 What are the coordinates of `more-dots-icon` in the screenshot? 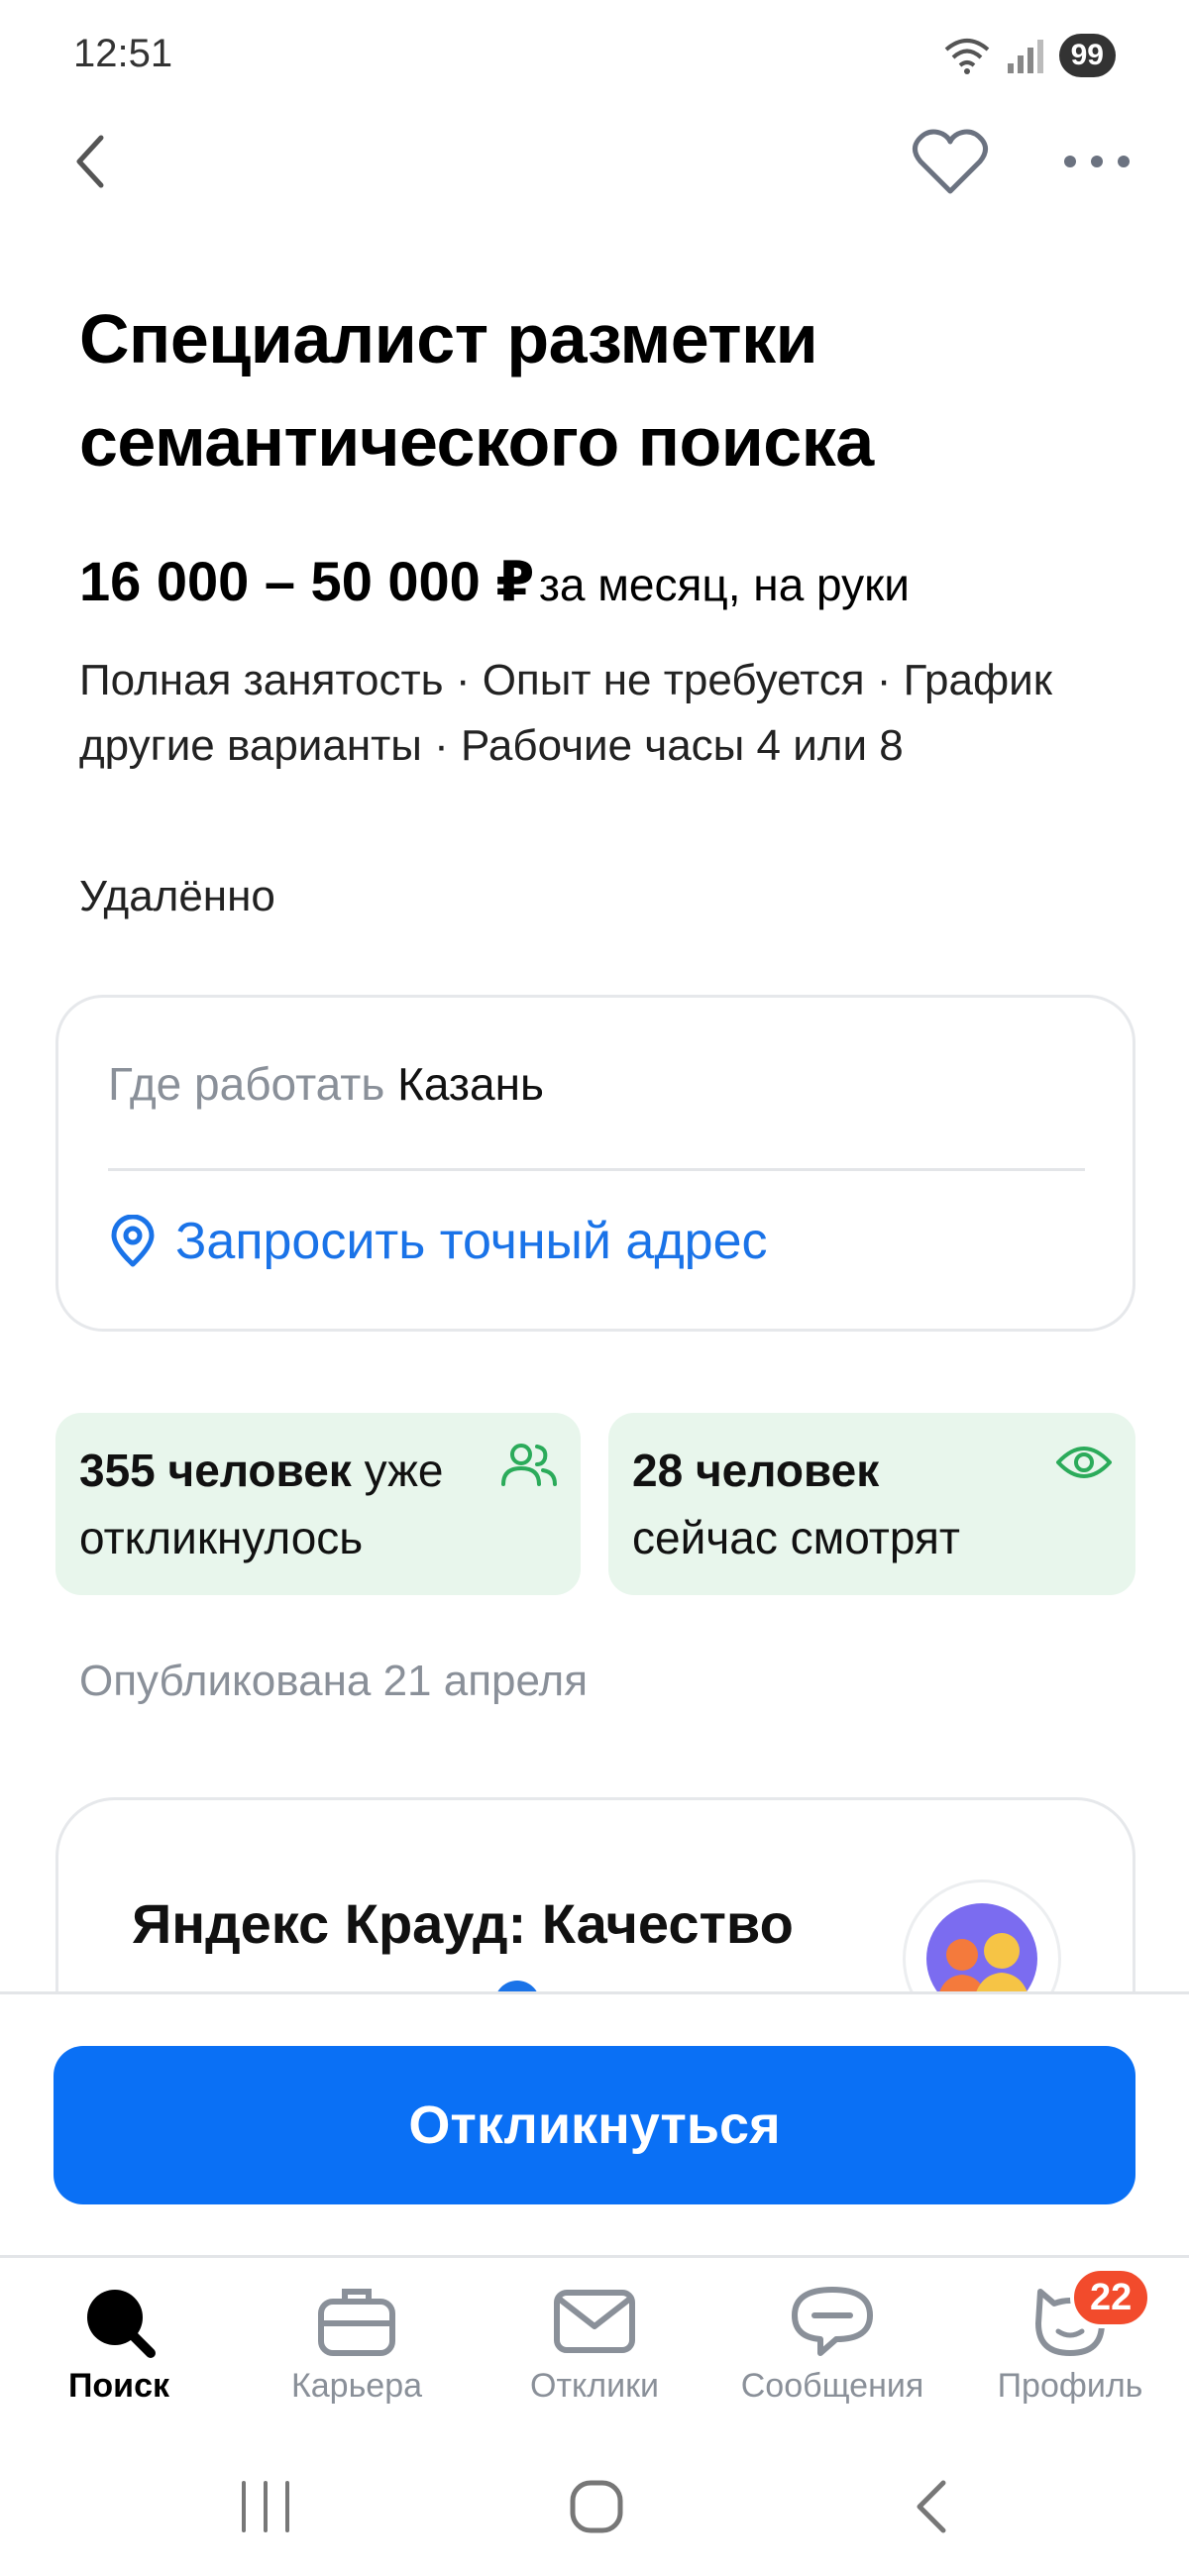 It's located at (1097, 161).